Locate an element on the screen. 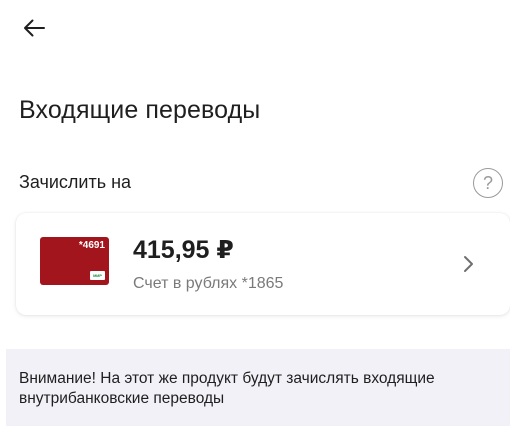  page-title: Входящие переводы is located at coordinates (140, 110).